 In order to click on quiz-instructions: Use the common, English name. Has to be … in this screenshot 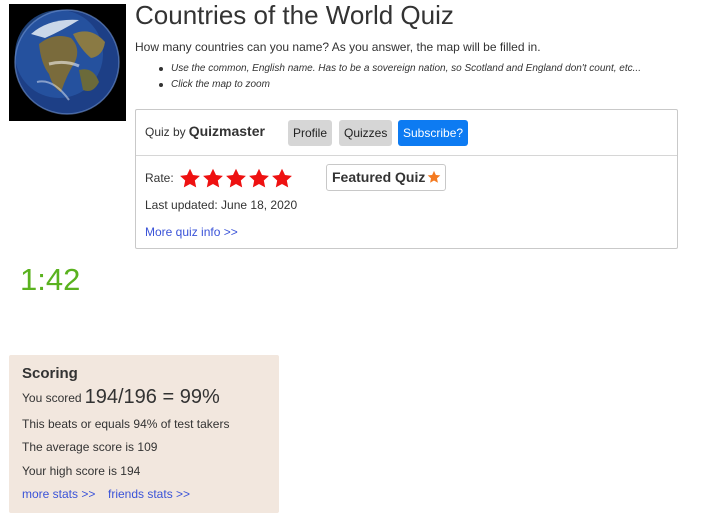, I will do `click(400, 78)`.